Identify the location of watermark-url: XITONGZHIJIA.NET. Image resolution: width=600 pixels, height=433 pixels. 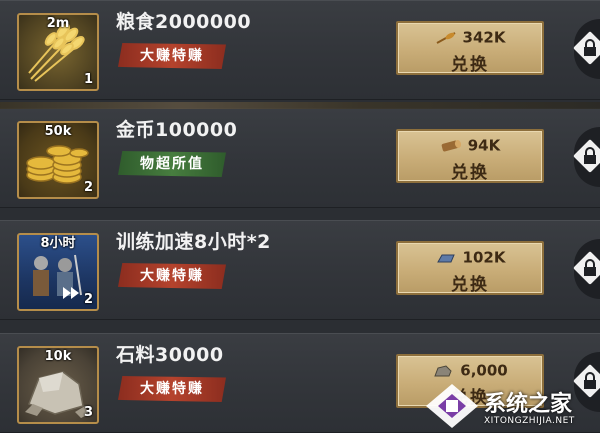
(529, 421).